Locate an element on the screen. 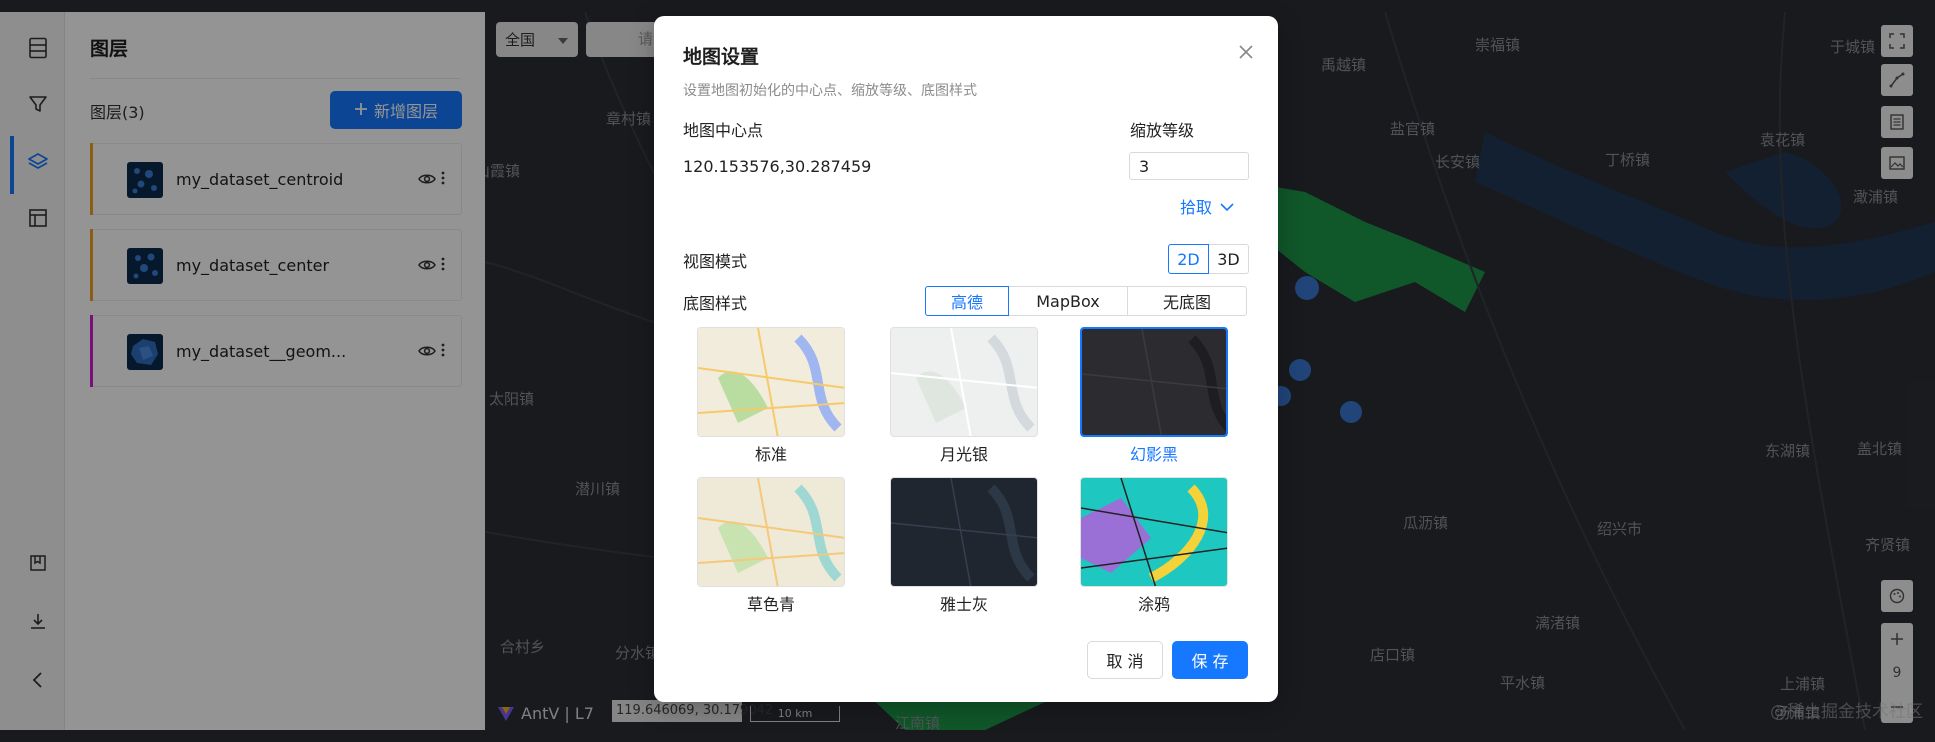 This screenshot has height=742, width=1935. style-card-elegant-gray: 雅士灰 is located at coordinates (964, 546).